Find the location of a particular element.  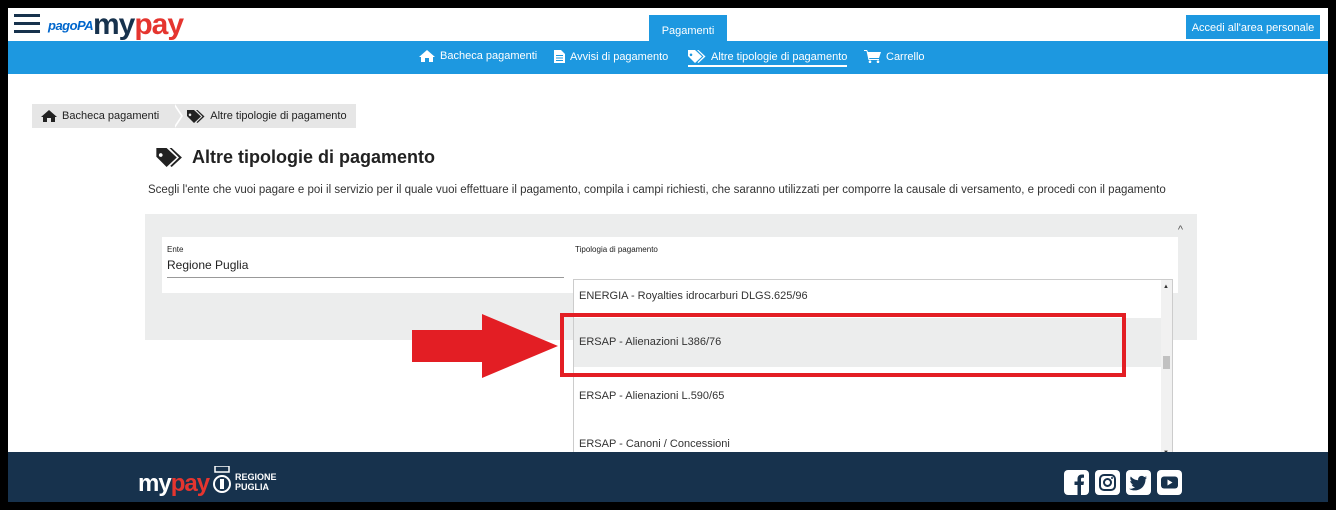

breadcrumb-item-bacheca: Bacheca pagamenti is located at coordinates (108, 116).